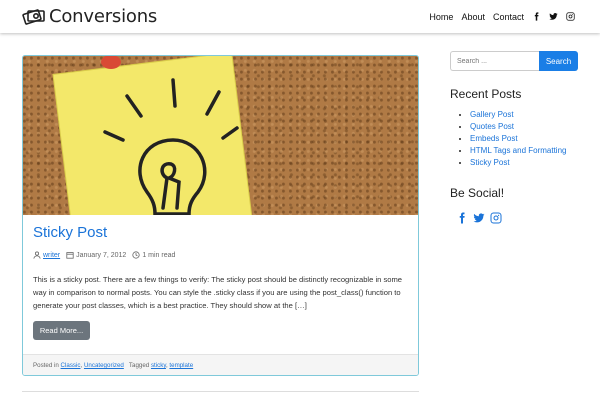  Describe the element at coordinates (473, 17) in the screenshot. I see `nav-about: About` at that location.